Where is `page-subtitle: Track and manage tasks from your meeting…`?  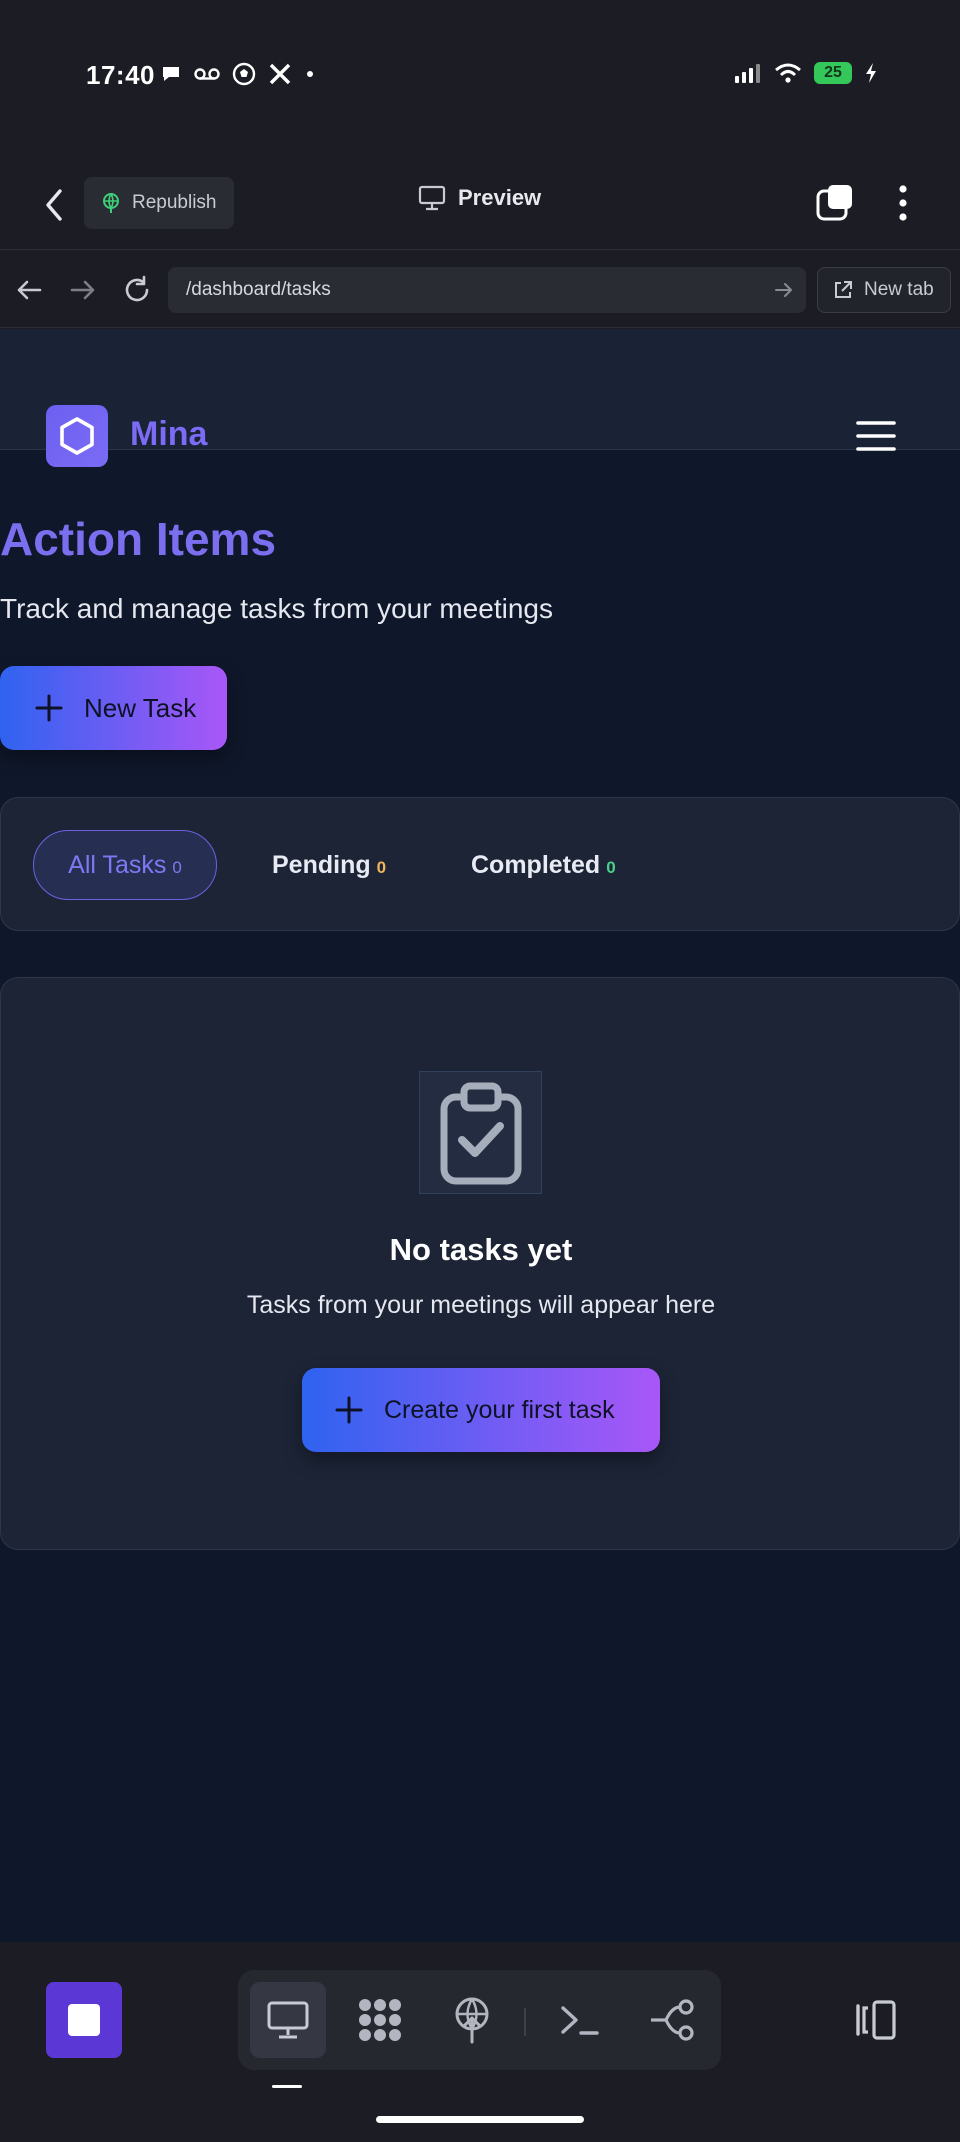 page-subtitle: Track and manage tasks from your meeting… is located at coordinates (276, 608).